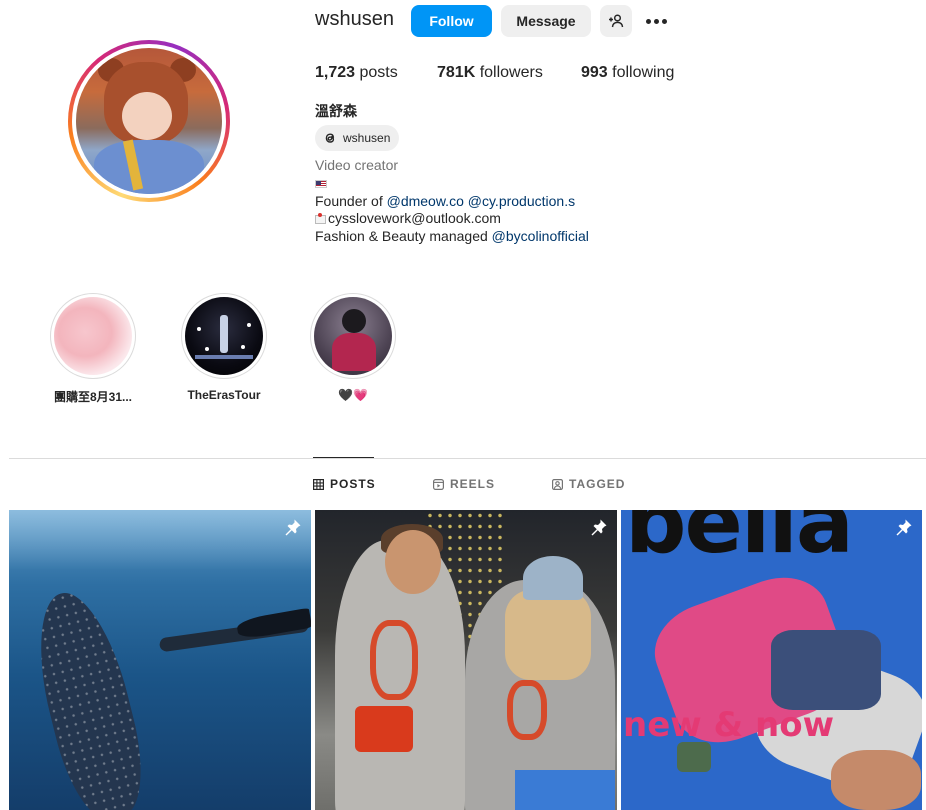 The image size is (926, 810). What do you see at coordinates (353, 395) in the screenshot?
I see `highlight-label: 🖤💗` at bounding box center [353, 395].